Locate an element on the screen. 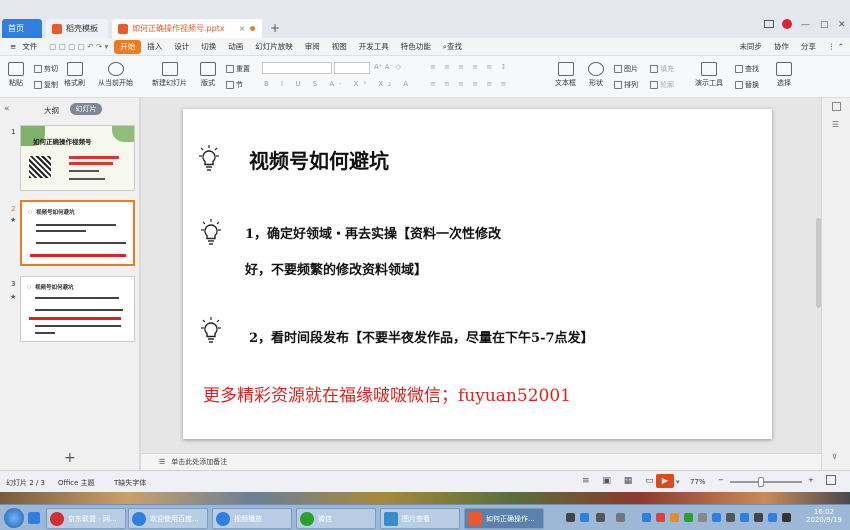 This screenshot has width=850, height=530. dropdown-icon: ▾ is located at coordinates (678, 482).